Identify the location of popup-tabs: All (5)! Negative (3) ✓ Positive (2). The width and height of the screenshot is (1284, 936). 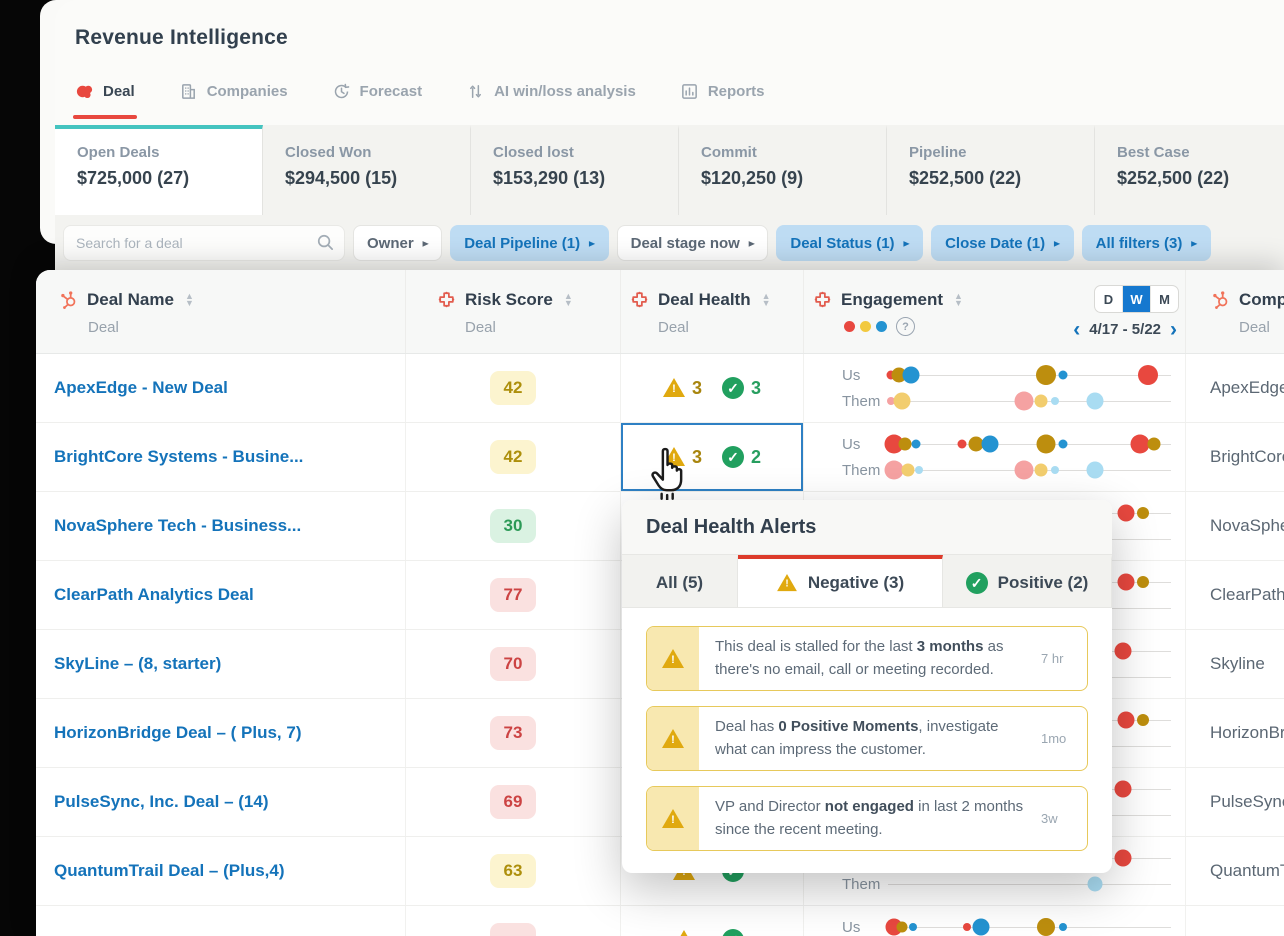
(867, 581).